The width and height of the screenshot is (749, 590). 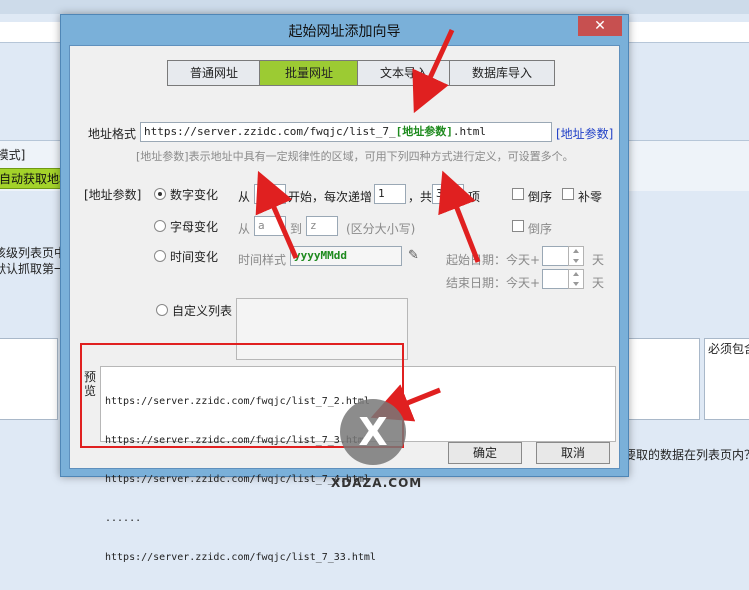 I want to click on arrow-from-start, so click(x=277, y=214).